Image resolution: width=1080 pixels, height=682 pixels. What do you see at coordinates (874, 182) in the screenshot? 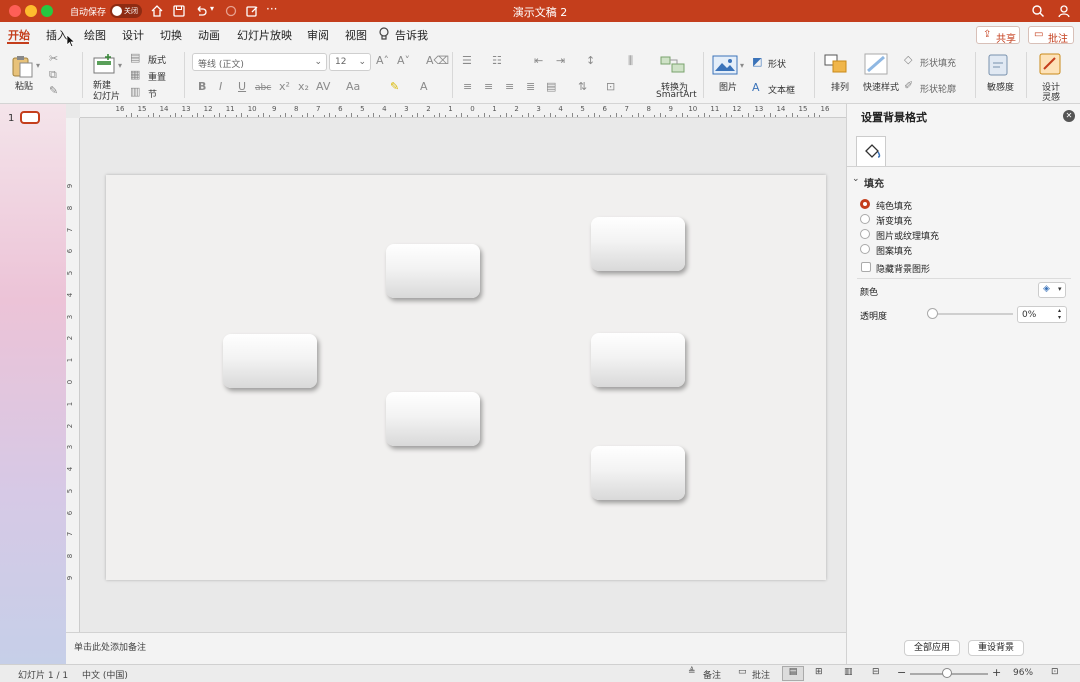
I see `fill-section-header: 填充` at bounding box center [874, 182].